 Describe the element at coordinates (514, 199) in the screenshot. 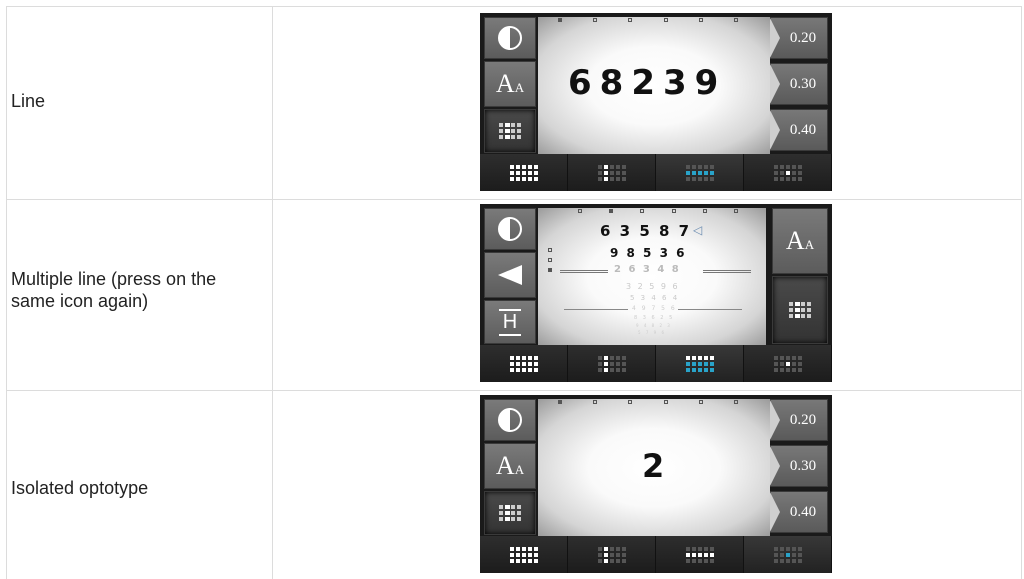

I see `table-border-row1` at that location.